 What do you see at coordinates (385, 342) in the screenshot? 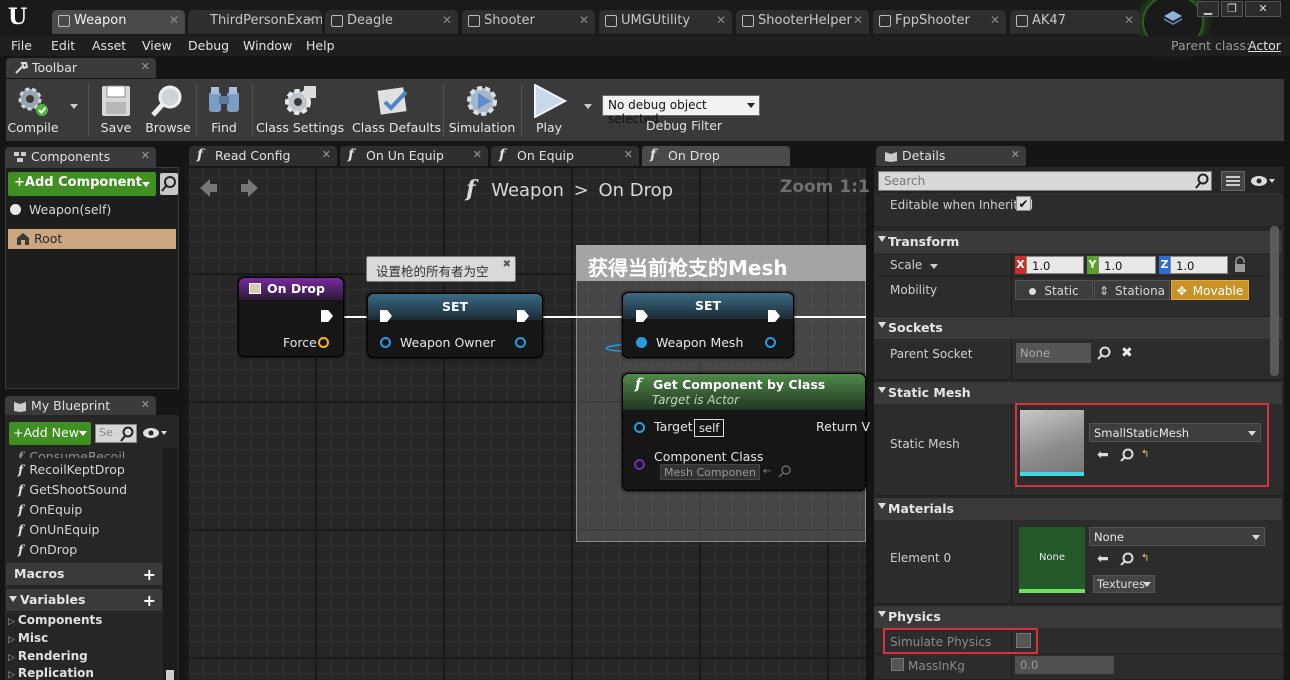
I see `weapon-owner-in-pin` at bounding box center [385, 342].